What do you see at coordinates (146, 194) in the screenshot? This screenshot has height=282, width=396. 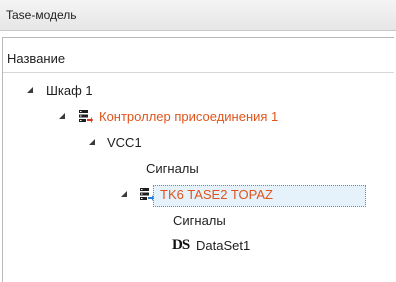 I see `controller-link-icon` at bounding box center [146, 194].